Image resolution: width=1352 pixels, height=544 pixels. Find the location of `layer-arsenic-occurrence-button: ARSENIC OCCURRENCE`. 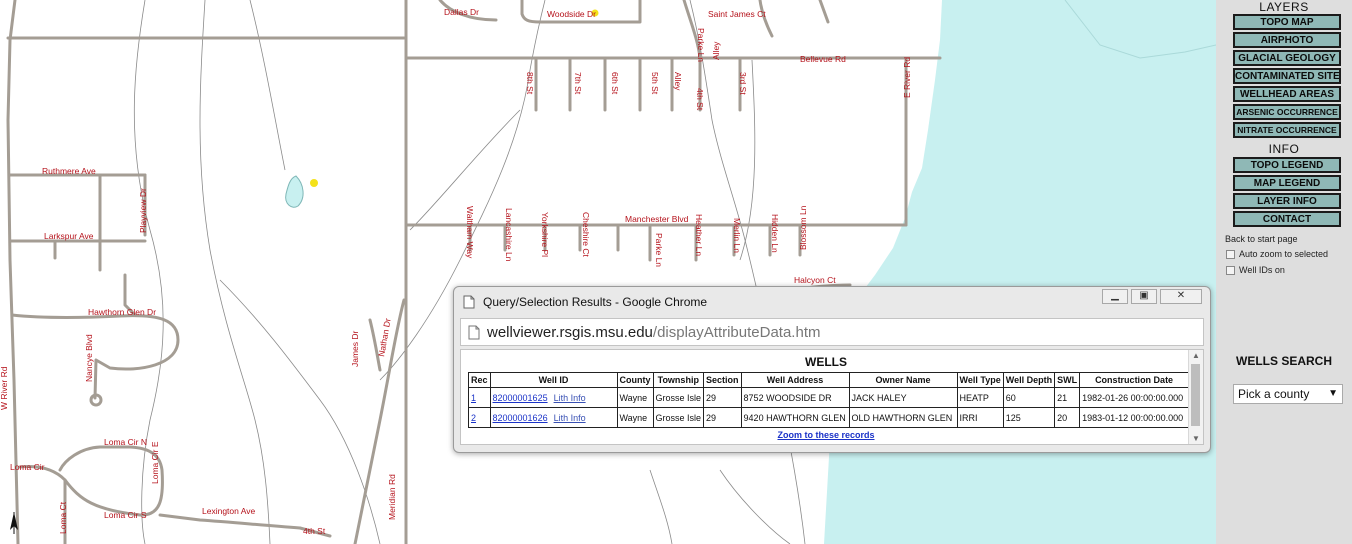

layer-arsenic-occurrence-button: ARSENIC OCCURRENCE is located at coordinates (1287, 112).